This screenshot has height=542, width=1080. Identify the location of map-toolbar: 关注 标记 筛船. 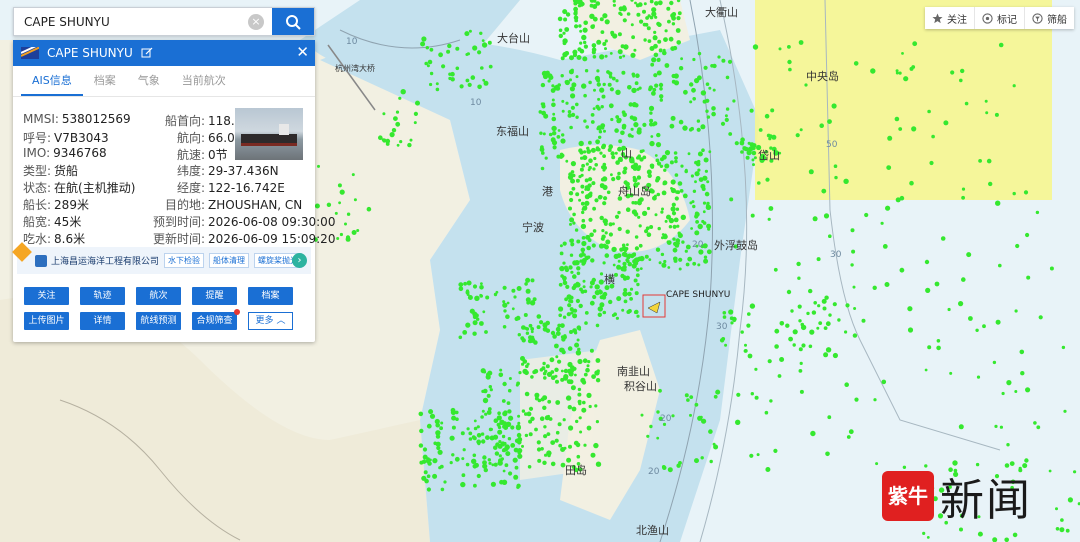
(999, 18).